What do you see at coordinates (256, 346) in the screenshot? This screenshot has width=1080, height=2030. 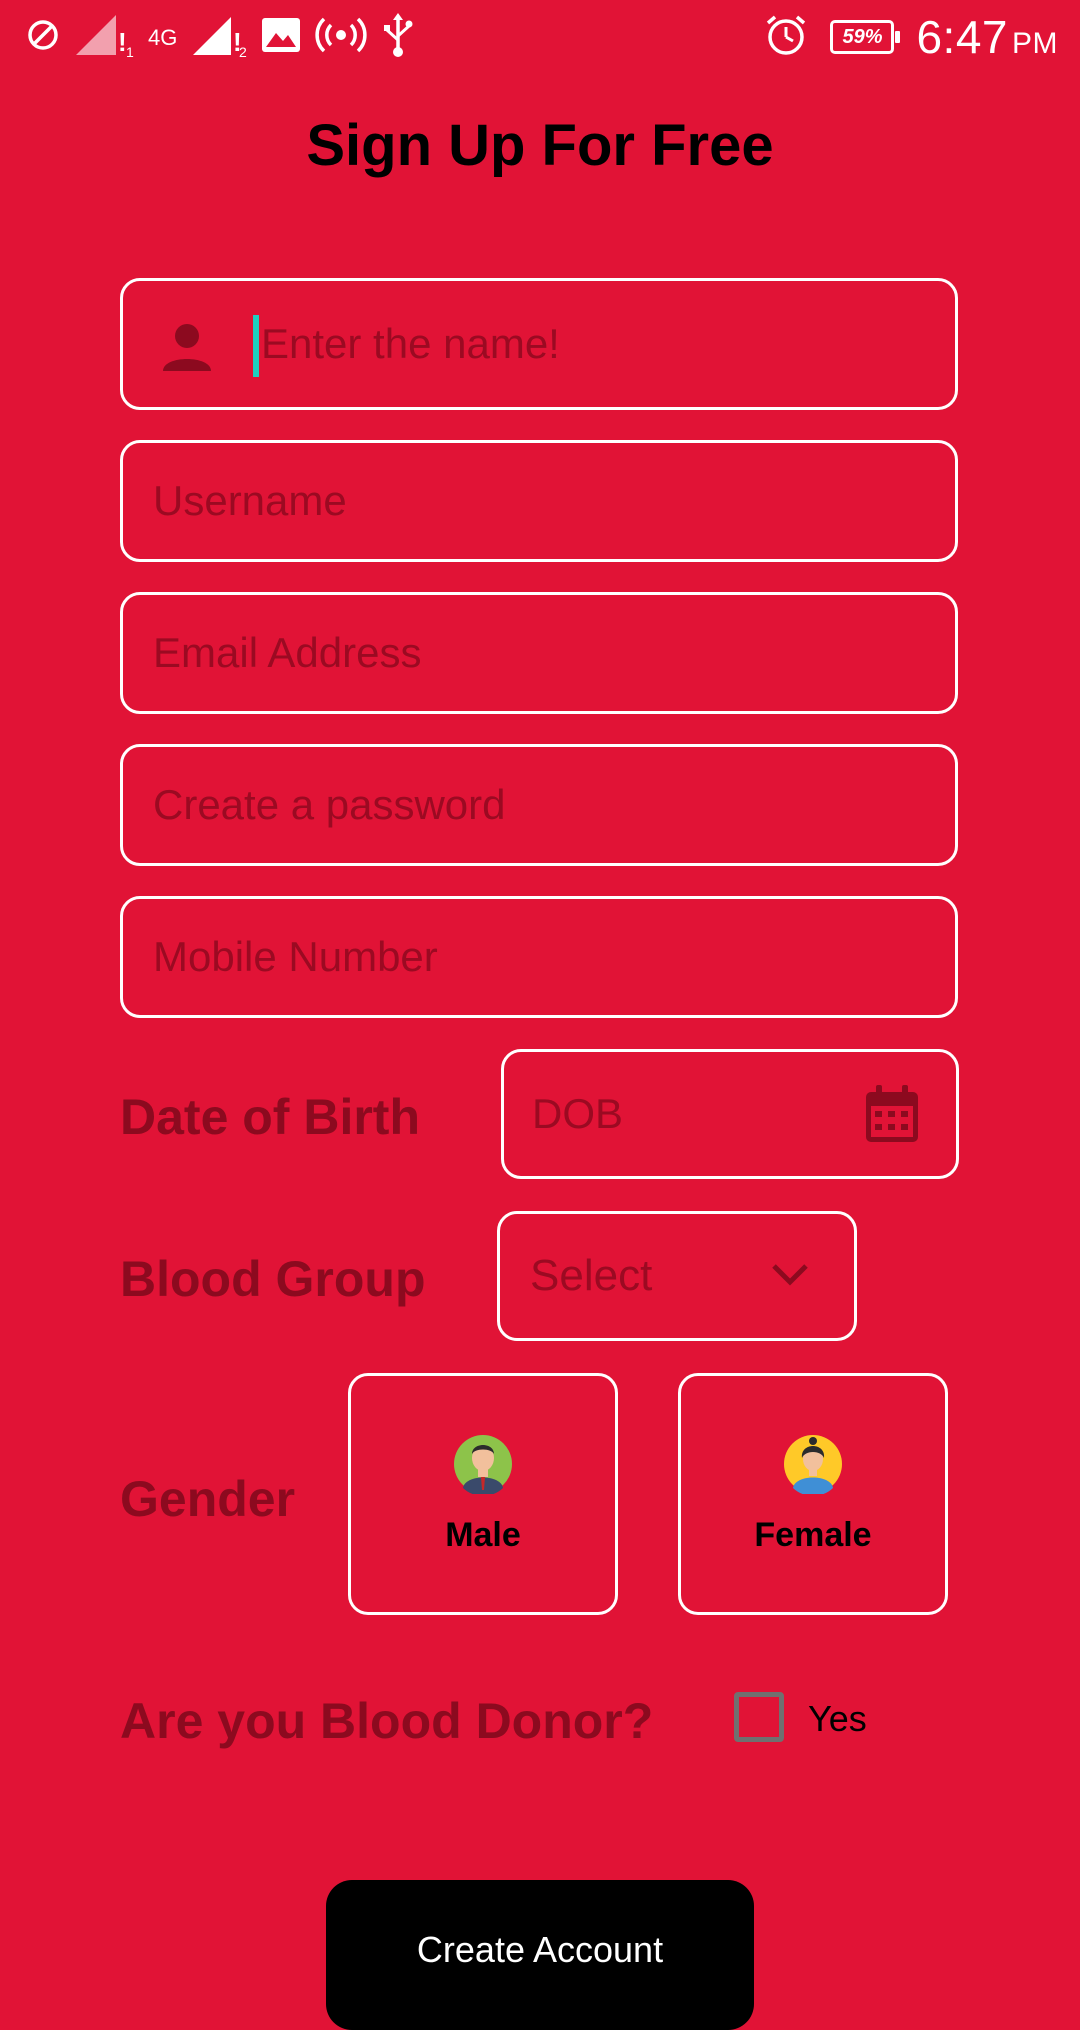 I see `text-cursor` at bounding box center [256, 346].